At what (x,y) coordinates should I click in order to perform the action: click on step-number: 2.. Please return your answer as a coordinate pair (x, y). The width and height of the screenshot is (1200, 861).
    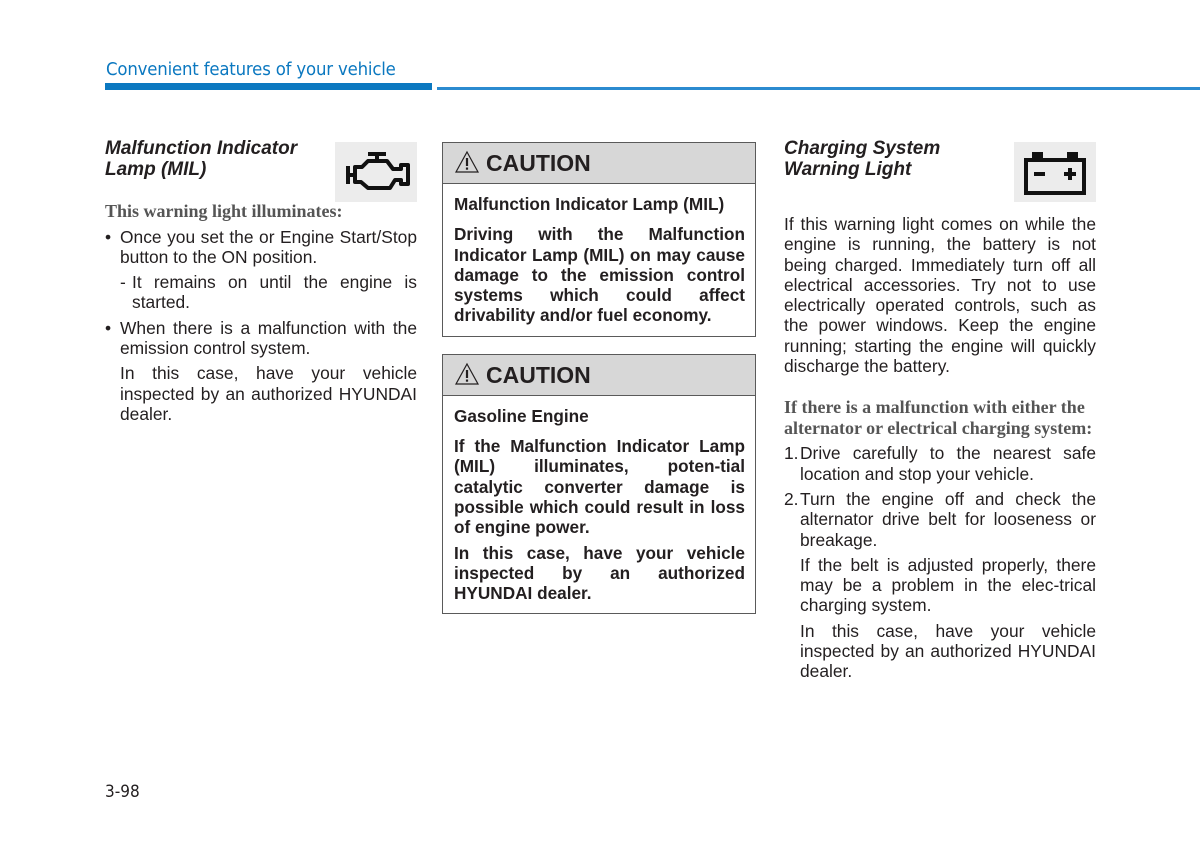
    Looking at the image, I should click on (791, 498).